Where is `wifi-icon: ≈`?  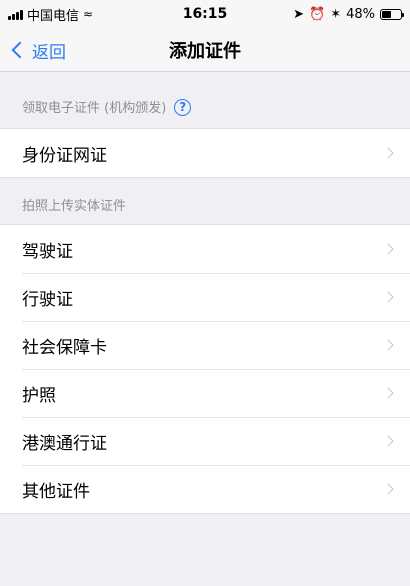 wifi-icon: ≈ is located at coordinates (88, 14).